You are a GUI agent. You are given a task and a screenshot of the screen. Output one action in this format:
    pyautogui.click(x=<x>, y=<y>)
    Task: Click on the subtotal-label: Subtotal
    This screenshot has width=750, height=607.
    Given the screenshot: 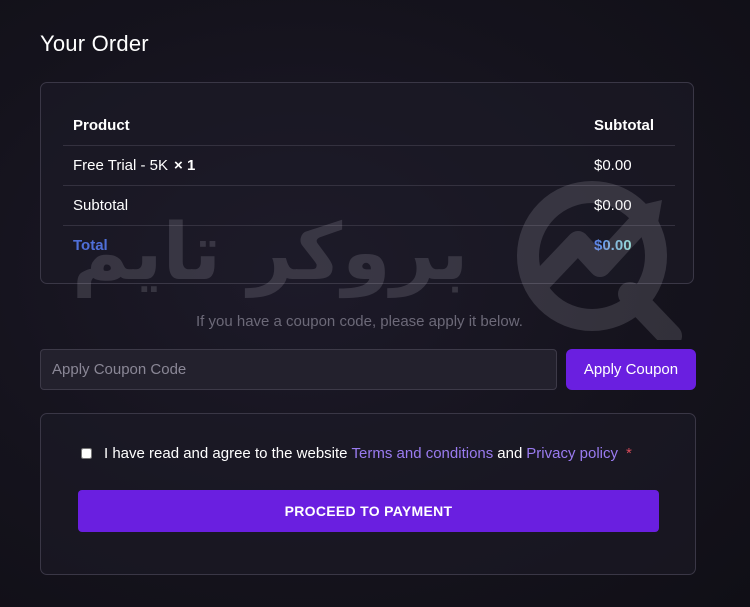 What is the action you would take?
    pyautogui.click(x=323, y=205)
    